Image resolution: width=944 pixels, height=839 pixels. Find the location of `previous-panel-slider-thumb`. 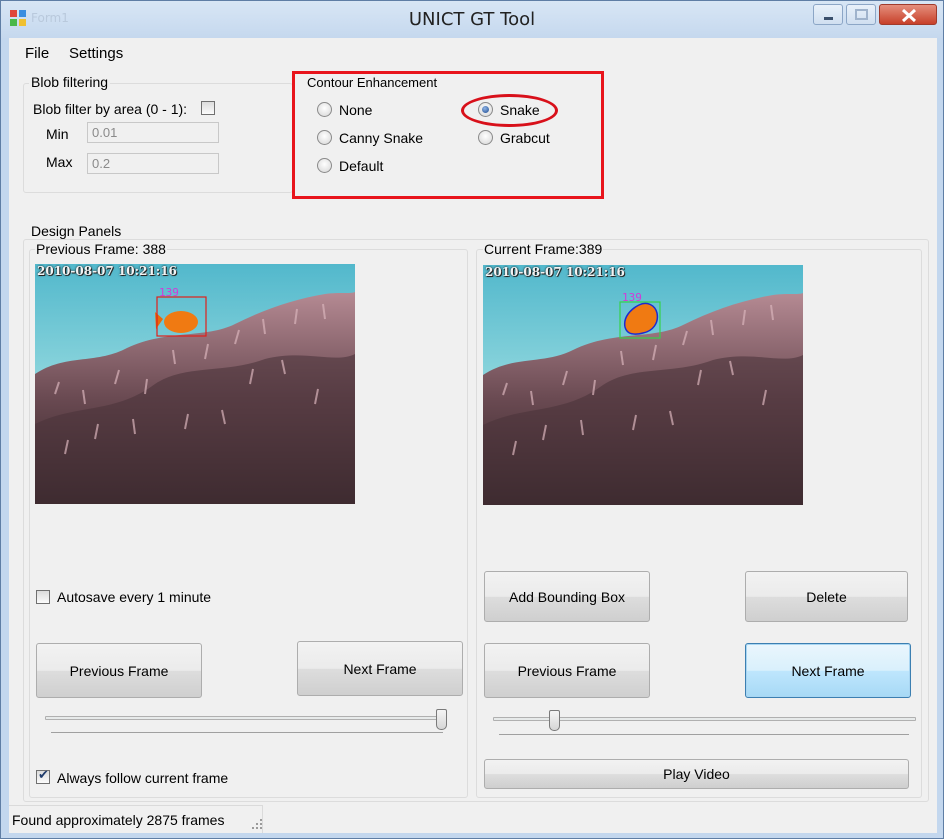

previous-panel-slider-thumb is located at coordinates (441, 719).